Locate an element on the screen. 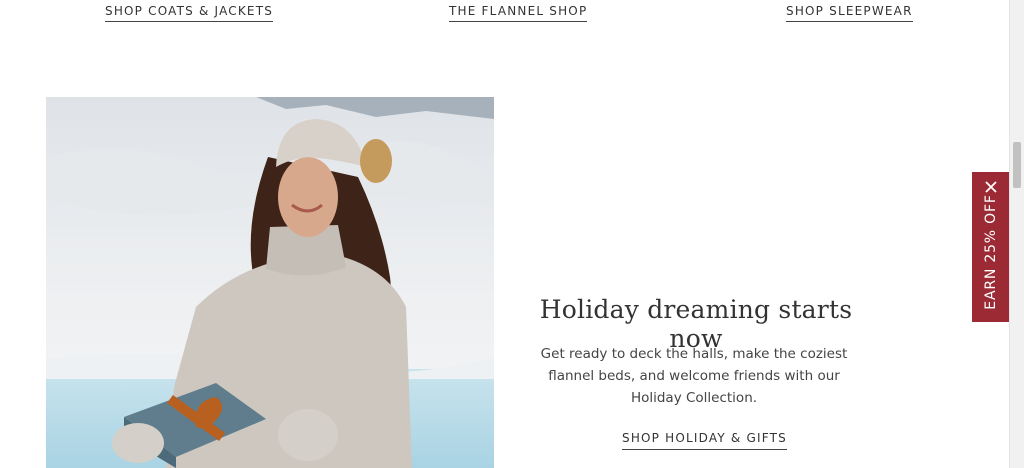  close-icon is located at coordinates (991, 187).